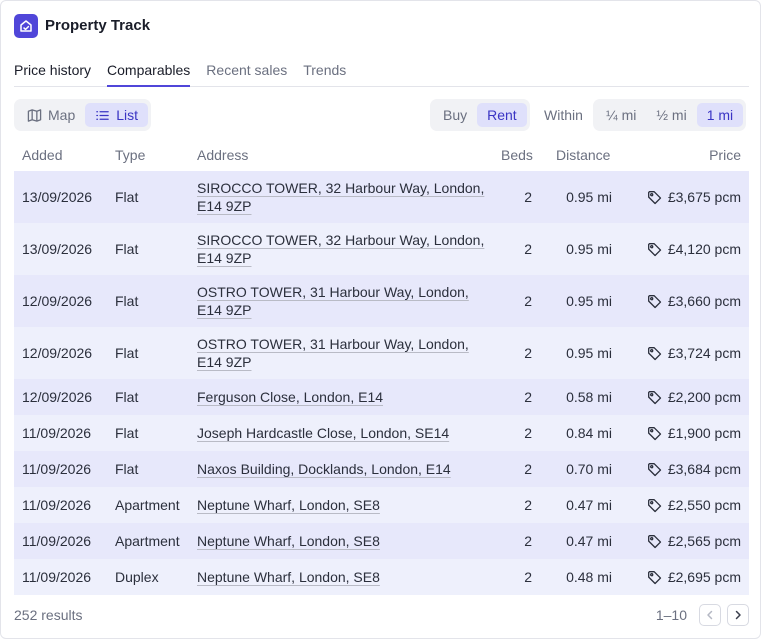  What do you see at coordinates (149, 72) in the screenshot?
I see `tab-comparables: Comparables` at bounding box center [149, 72].